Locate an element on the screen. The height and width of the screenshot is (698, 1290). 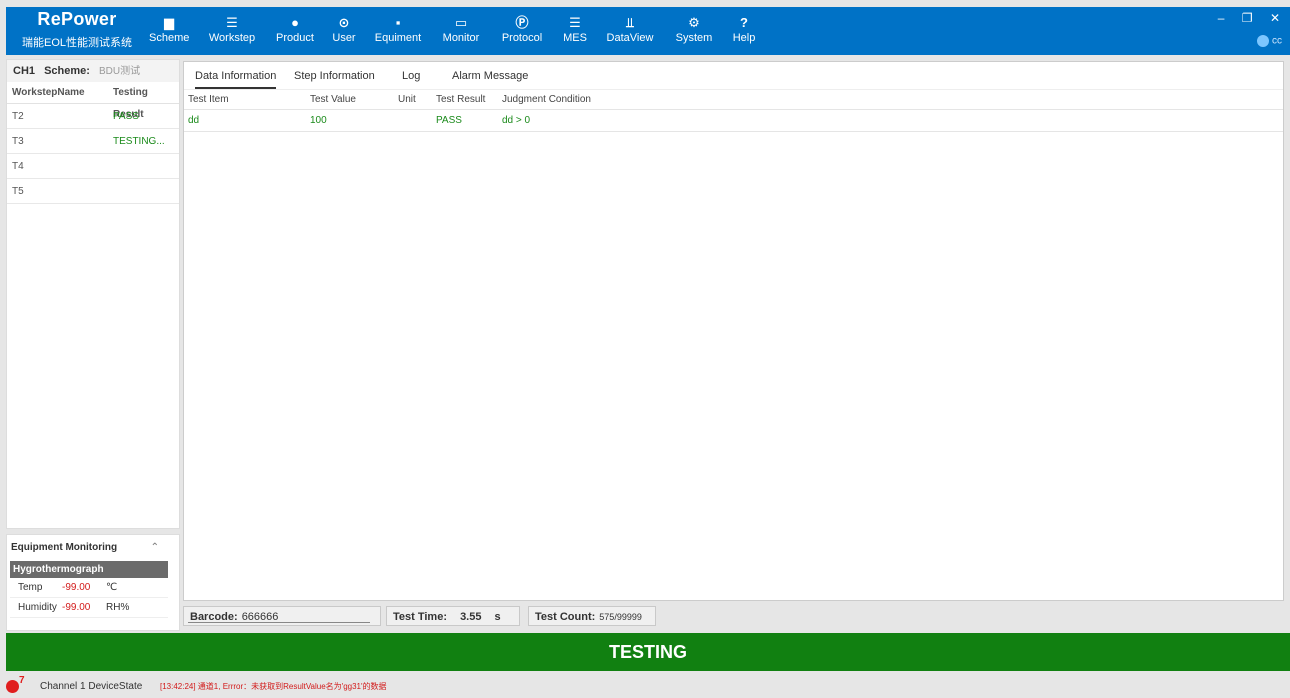
col-test-result: Test Result is located at coordinates (461, 99).